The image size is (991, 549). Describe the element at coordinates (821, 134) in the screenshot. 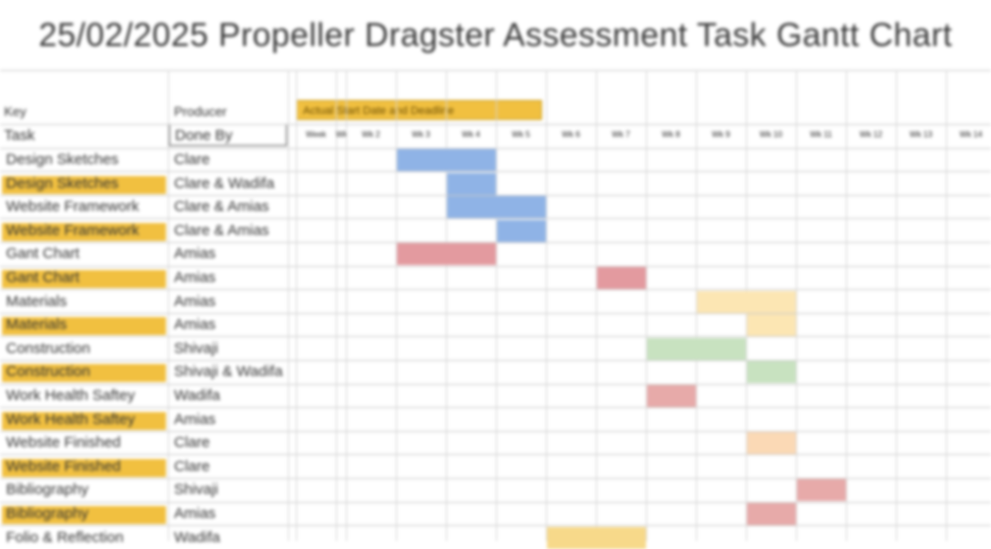

I see `week-header: Wk 11` at that location.